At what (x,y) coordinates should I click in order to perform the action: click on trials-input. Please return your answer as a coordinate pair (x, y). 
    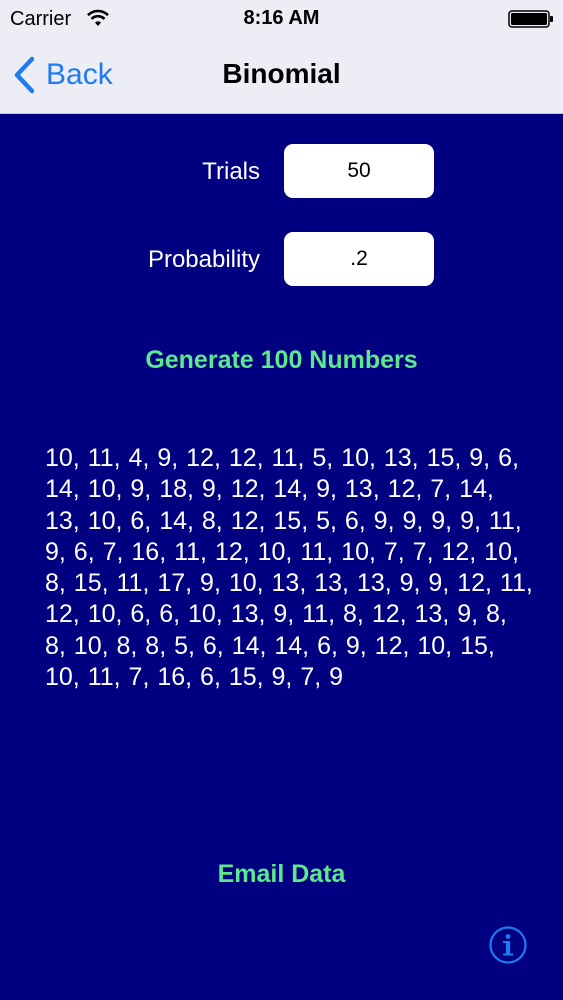
    Looking at the image, I should click on (359, 171).